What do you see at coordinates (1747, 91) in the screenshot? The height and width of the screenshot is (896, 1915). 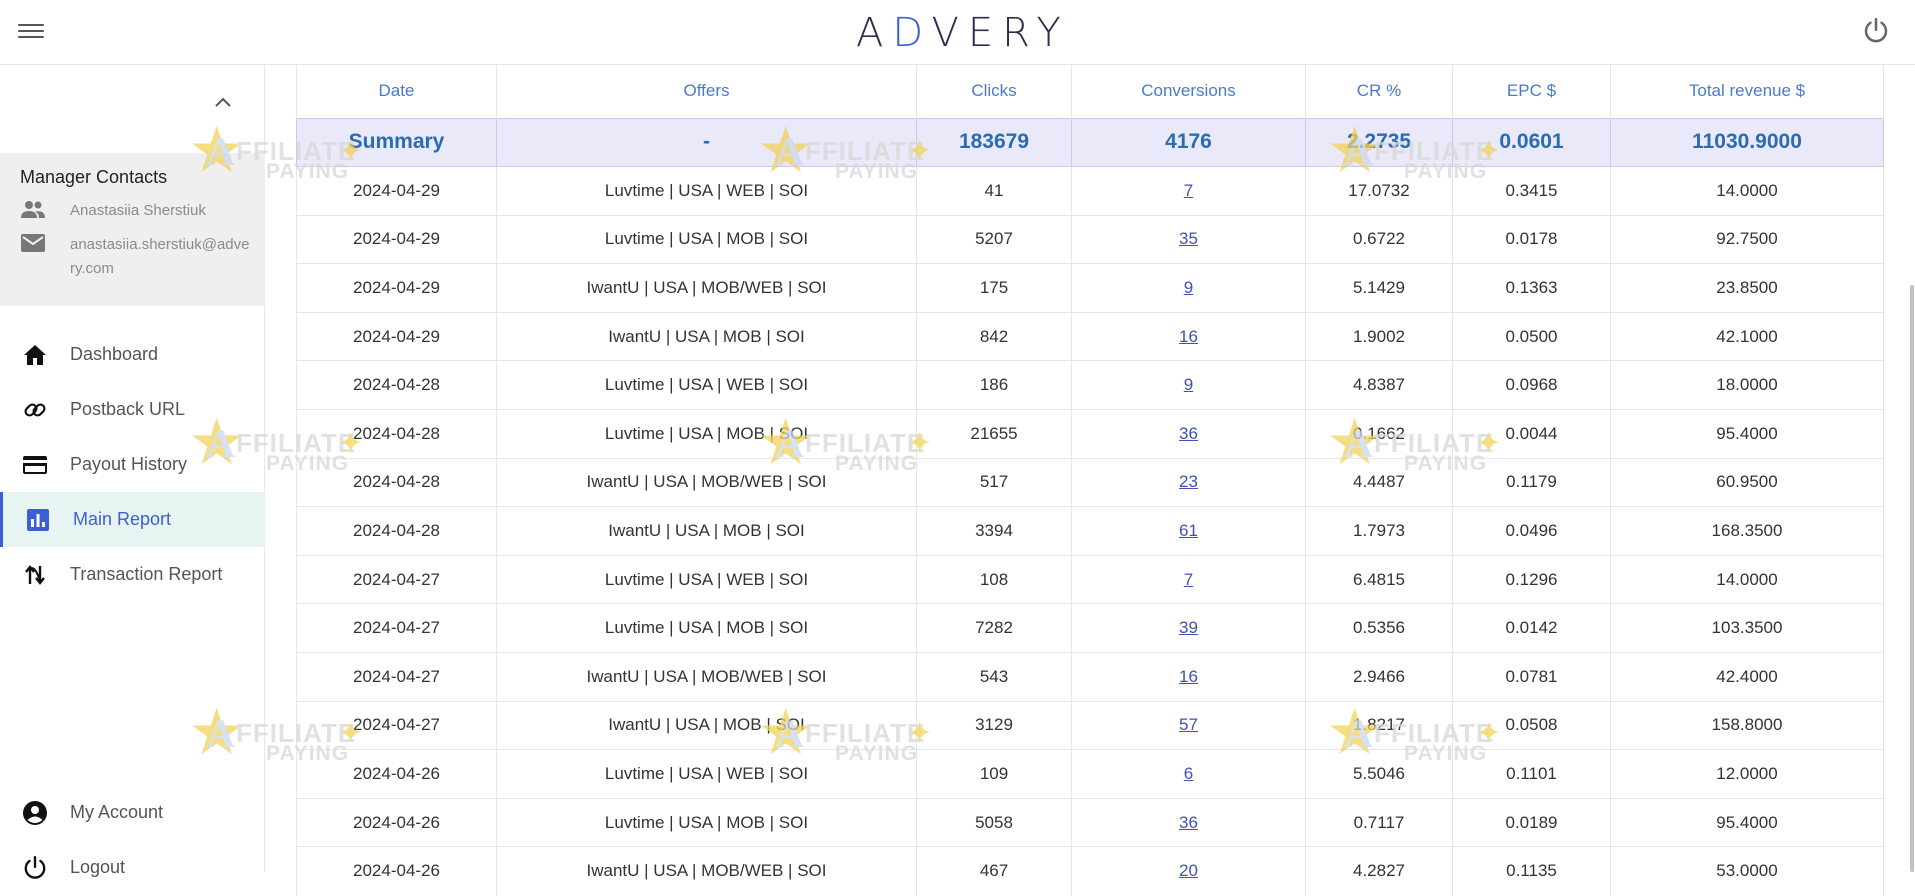 I see `column-header-total-revenue: Total revenue $` at bounding box center [1747, 91].